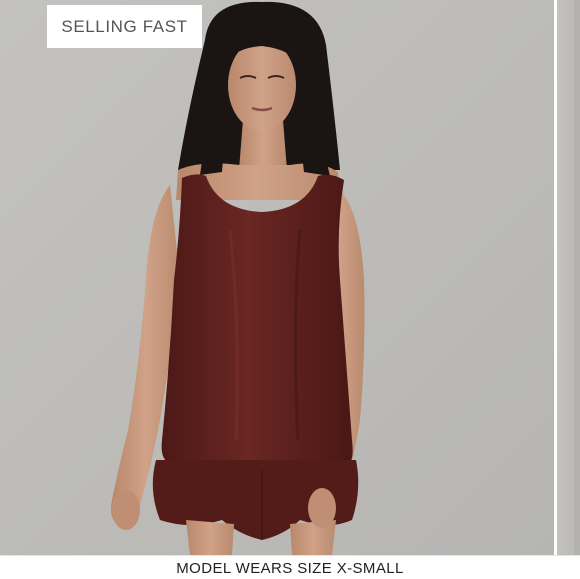 The height and width of the screenshot is (579, 580). I want to click on next-photo-edge, so click(577, 277).